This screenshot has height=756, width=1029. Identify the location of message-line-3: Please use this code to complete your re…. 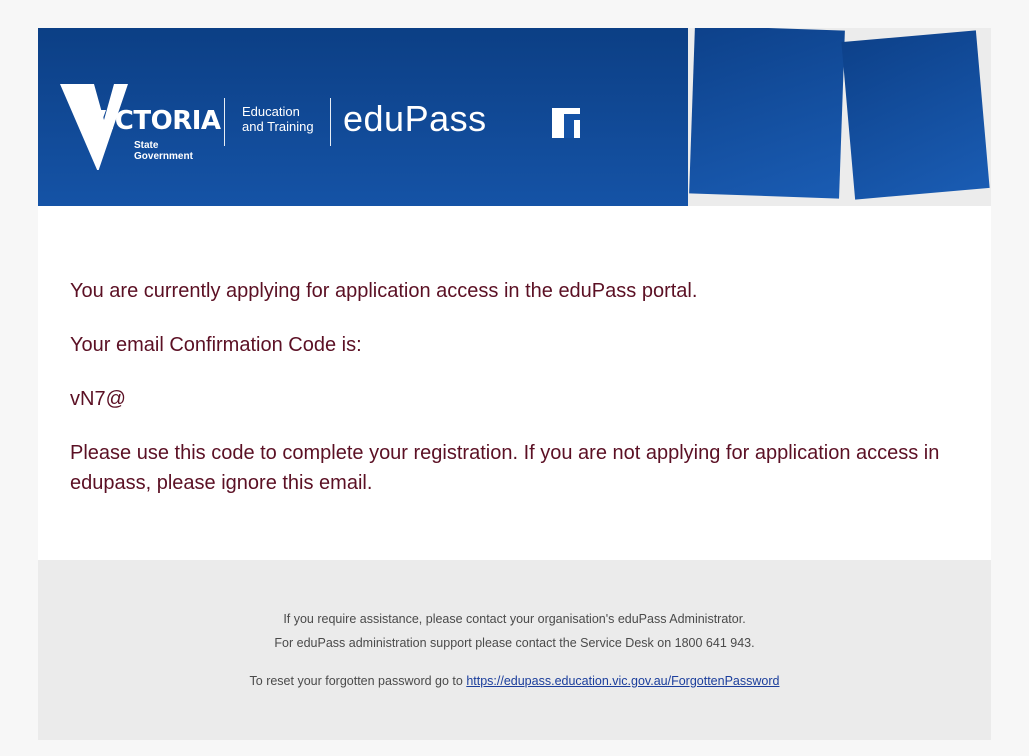
(505, 468).